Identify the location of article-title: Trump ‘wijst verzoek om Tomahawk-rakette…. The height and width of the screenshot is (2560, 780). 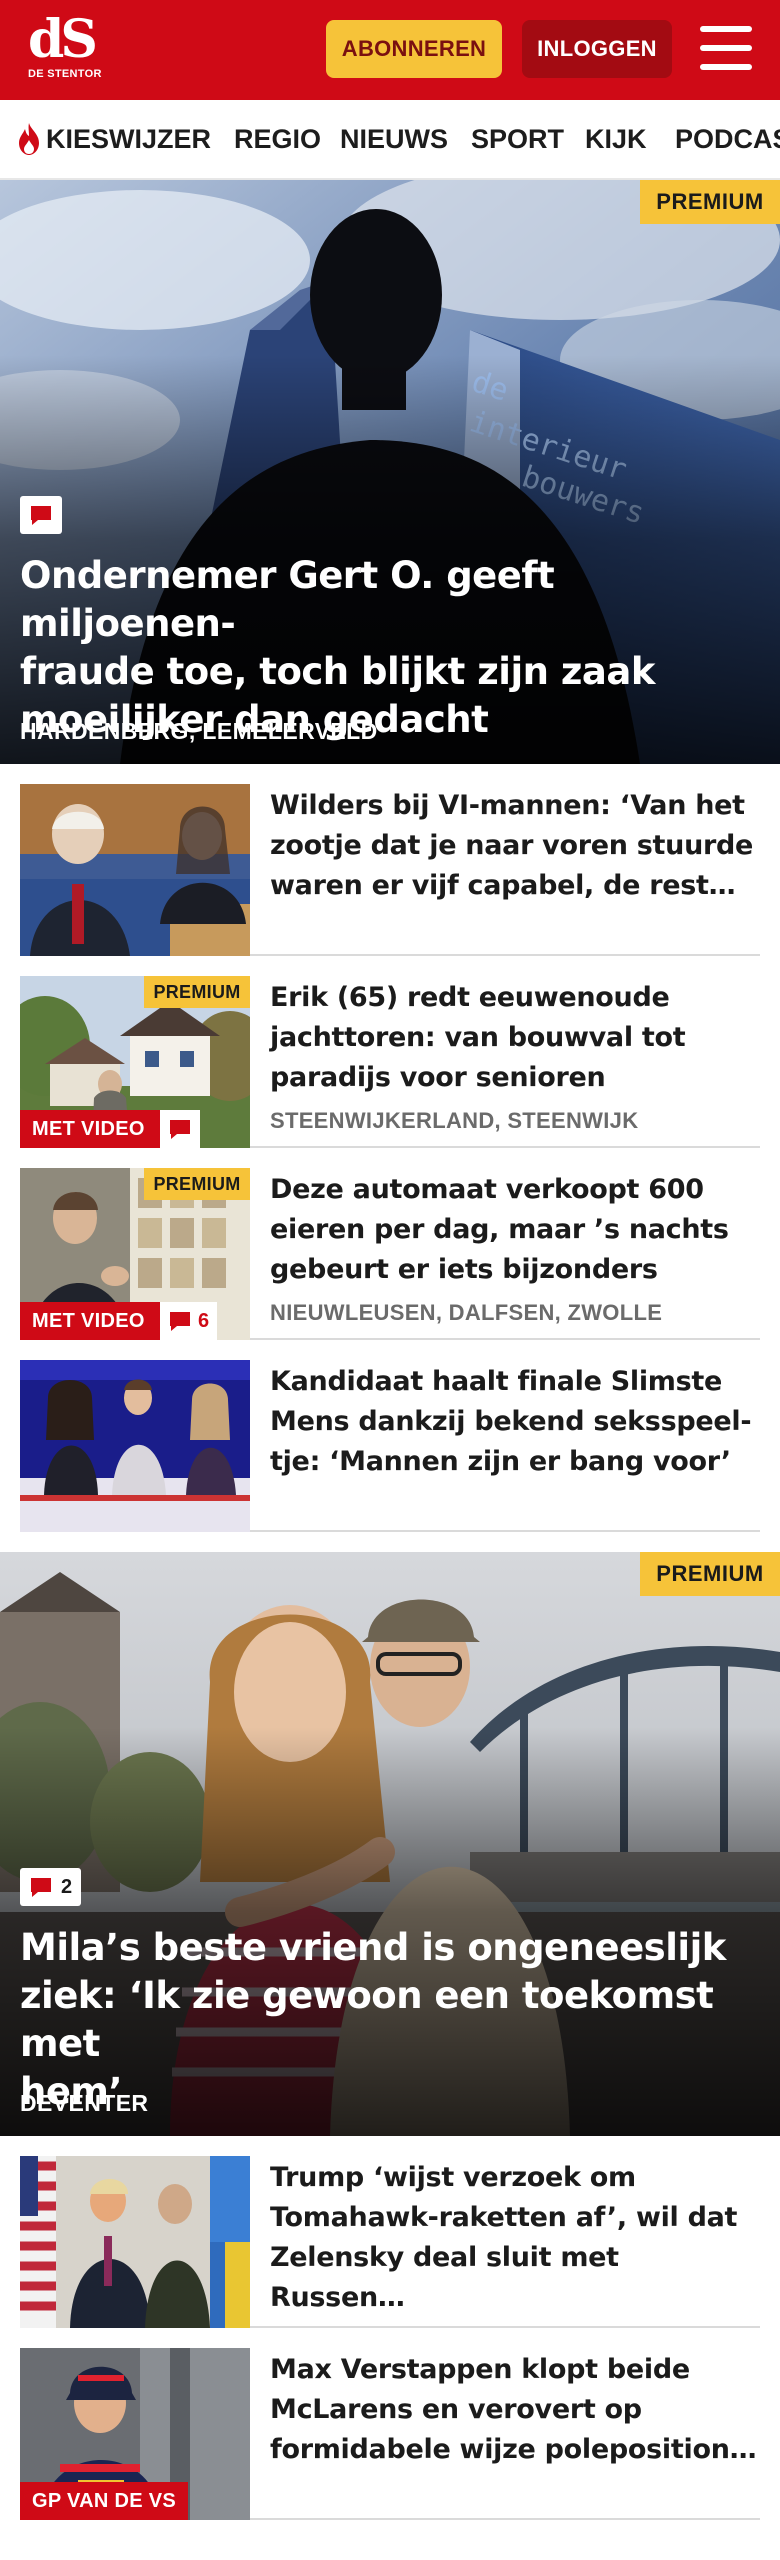
(515, 2238).